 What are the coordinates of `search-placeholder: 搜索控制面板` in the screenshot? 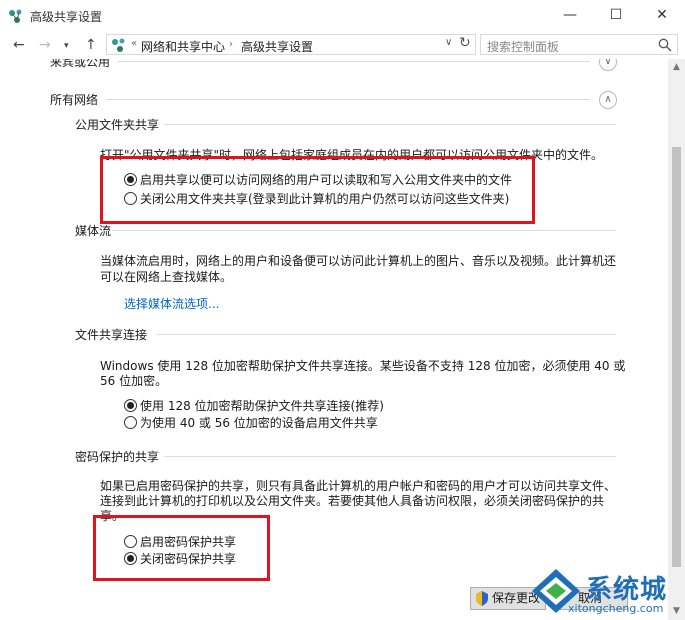 It's located at (523, 47).